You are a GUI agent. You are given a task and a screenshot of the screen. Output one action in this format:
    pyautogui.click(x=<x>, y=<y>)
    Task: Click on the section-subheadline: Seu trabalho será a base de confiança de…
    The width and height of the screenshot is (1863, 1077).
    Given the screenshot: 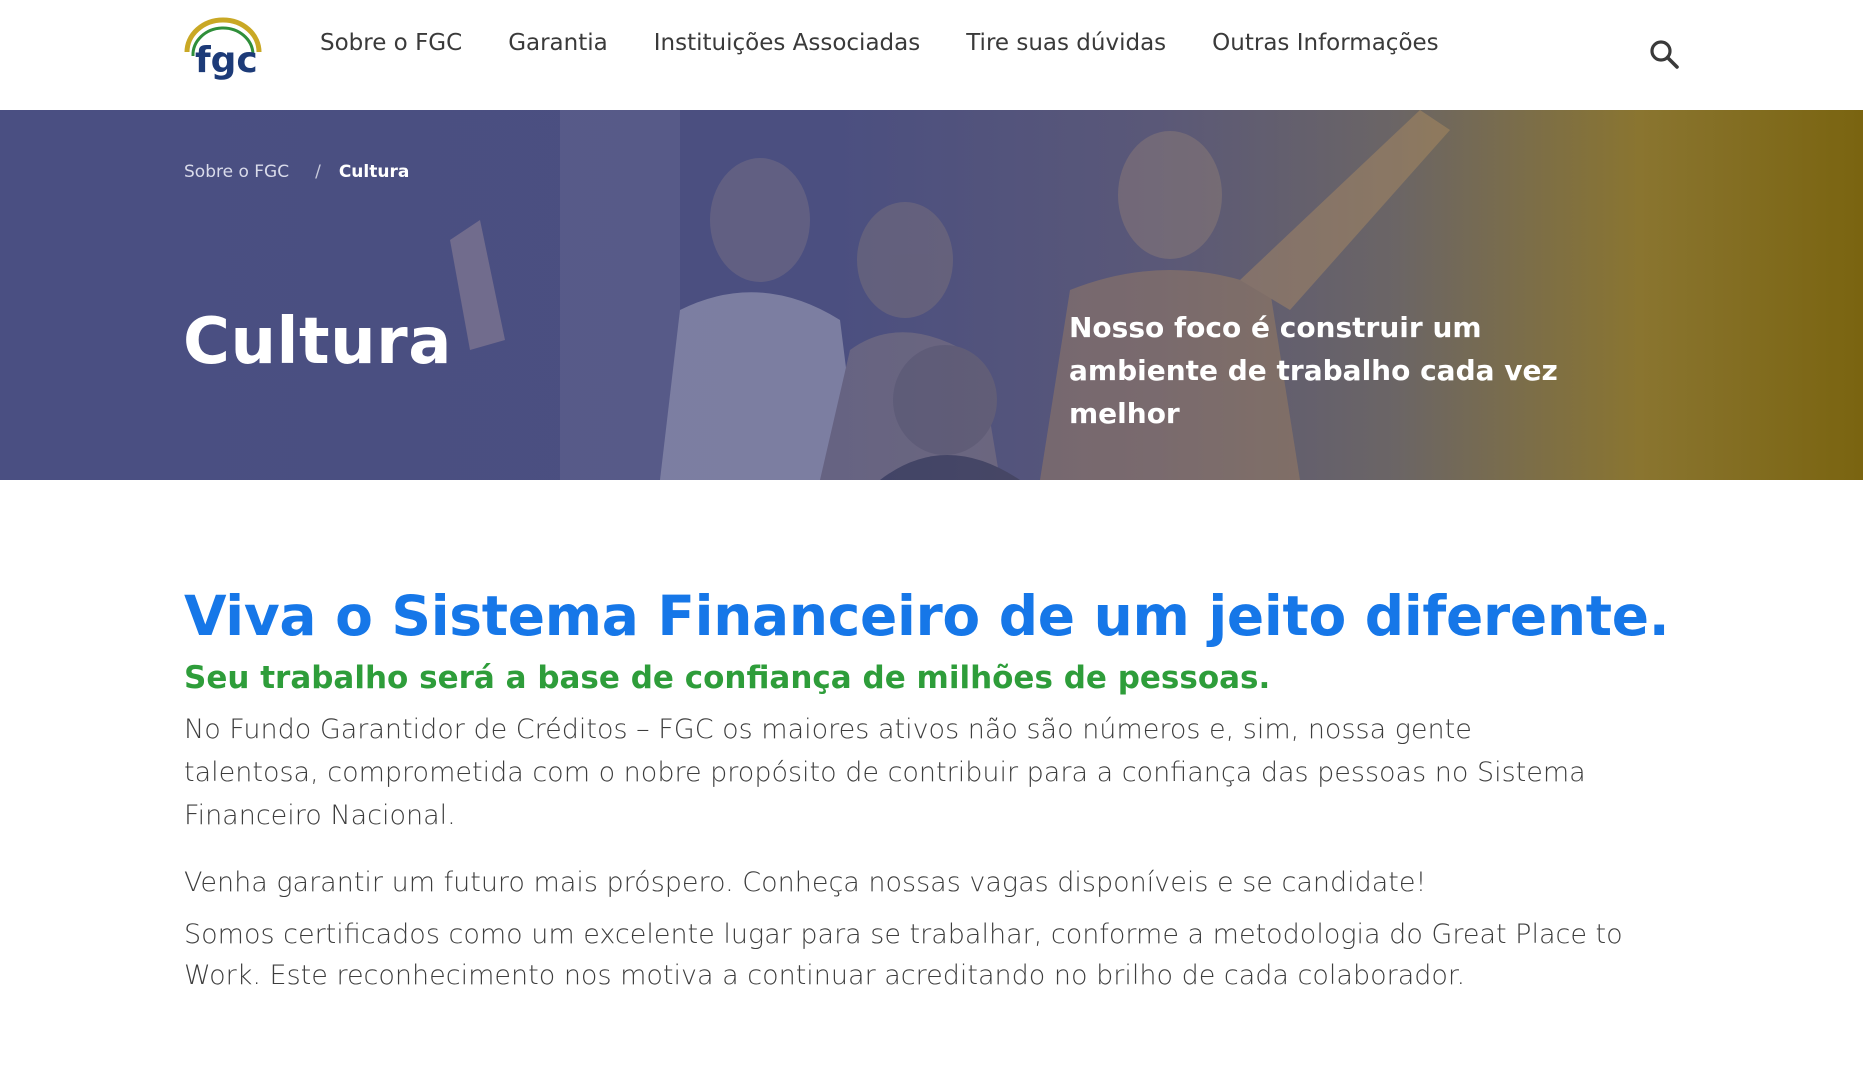 What is the action you would take?
    pyautogui.click(x=727, y=678)
    